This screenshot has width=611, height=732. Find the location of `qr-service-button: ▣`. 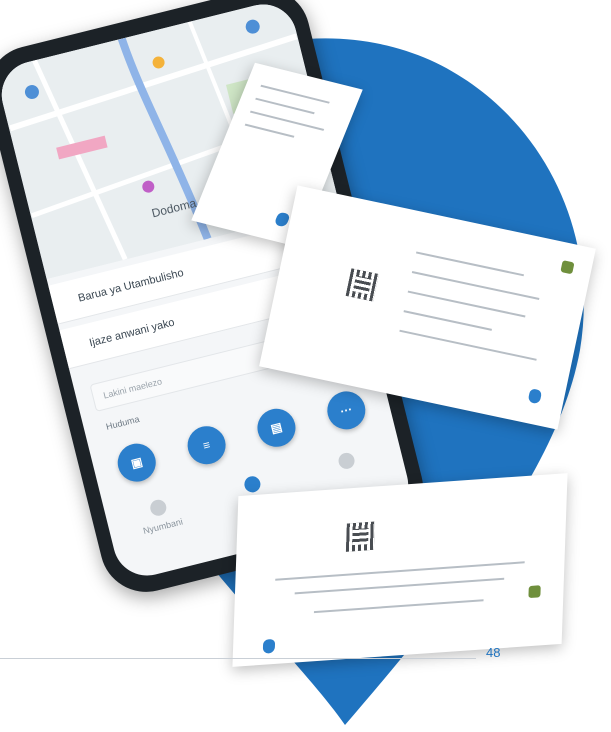

qr-service-button: ▣ is located at coordinates (136, 462).